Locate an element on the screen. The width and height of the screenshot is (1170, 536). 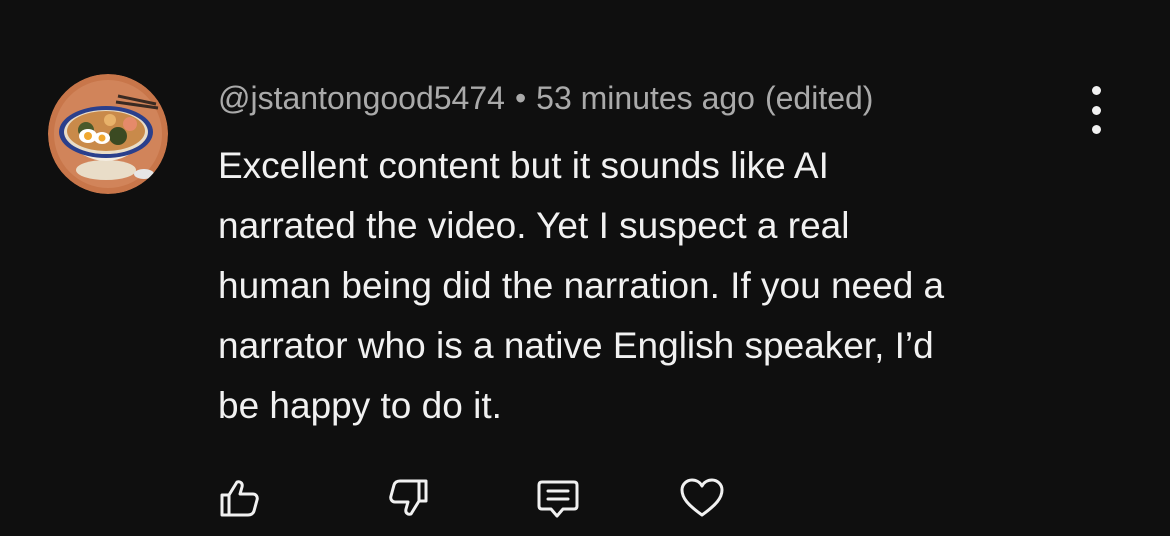
comment-text-line: narrated the video. Yet I suspect a real is located at coordinates (534, 225).